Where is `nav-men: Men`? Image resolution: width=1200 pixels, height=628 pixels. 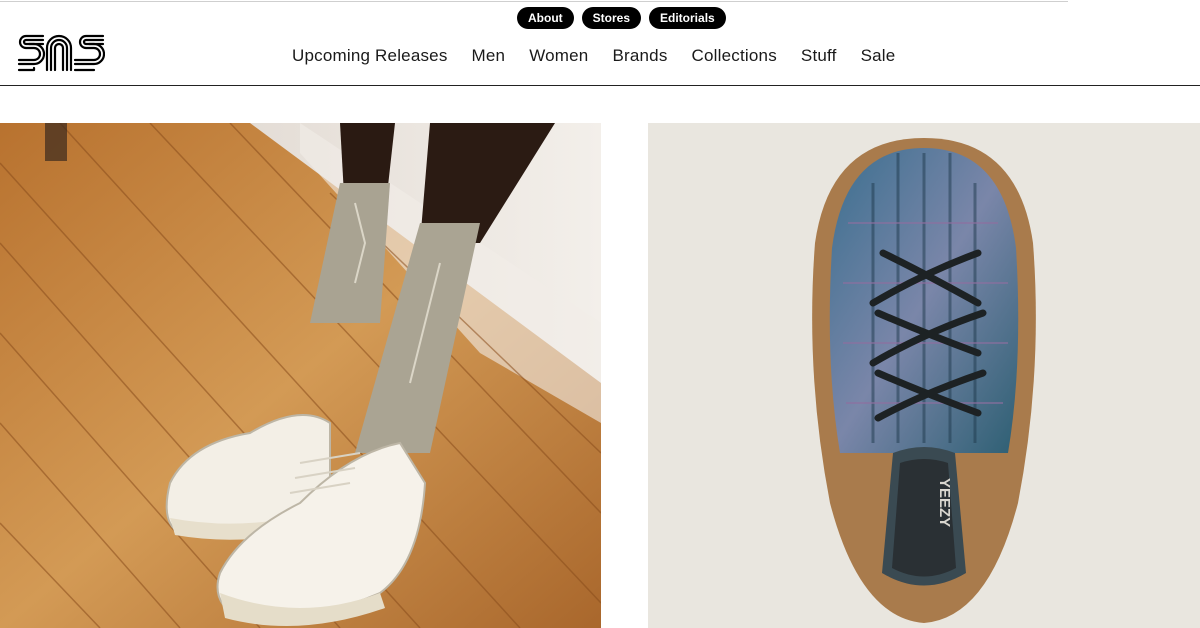 nav-men: Men is located at coordinates (489, 56).